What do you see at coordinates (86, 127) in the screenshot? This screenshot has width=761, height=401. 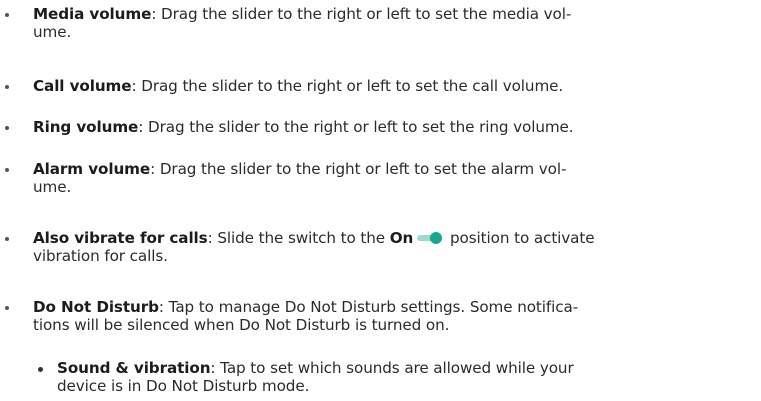 I see `item-term: Ring volume` at bounding box center [86, 127].